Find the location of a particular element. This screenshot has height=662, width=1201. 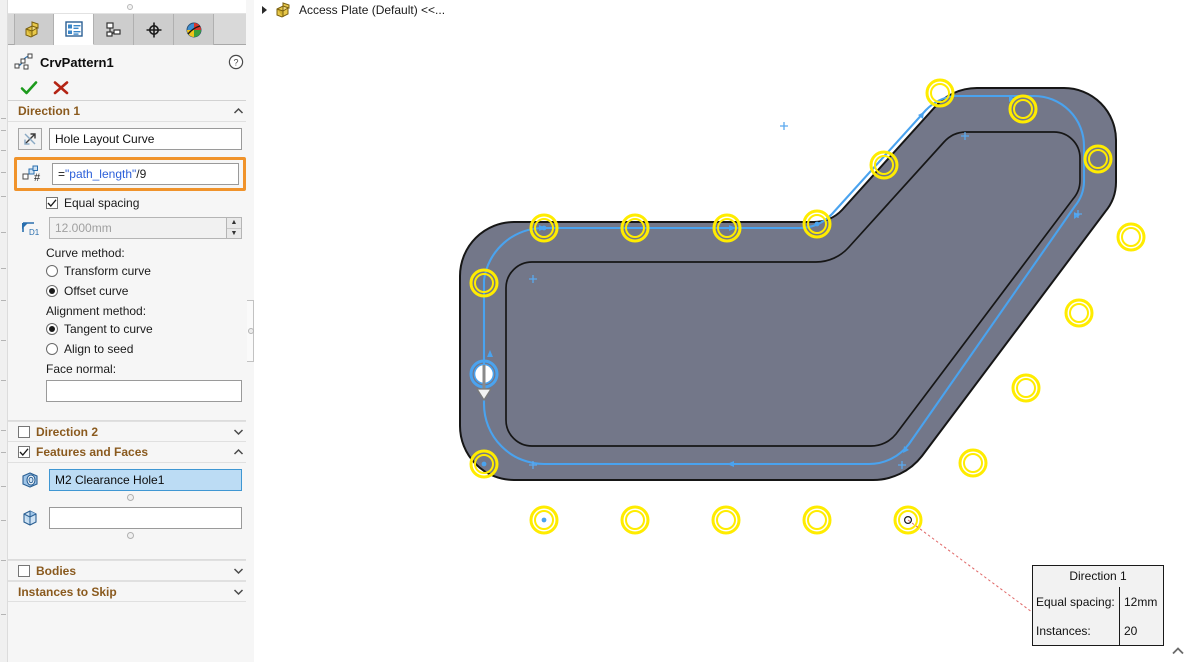

formula-equals: = is located at coordinates (62, 174).